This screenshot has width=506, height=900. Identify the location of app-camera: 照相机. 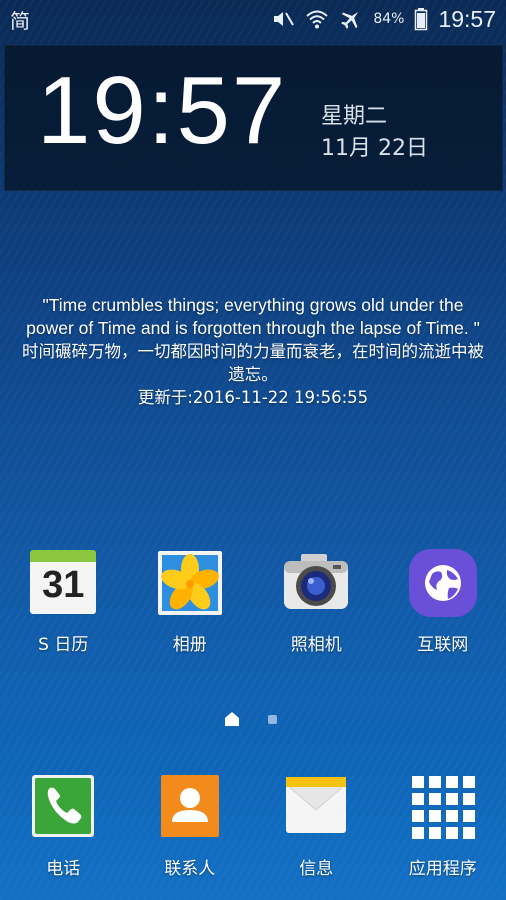
(316, 601).